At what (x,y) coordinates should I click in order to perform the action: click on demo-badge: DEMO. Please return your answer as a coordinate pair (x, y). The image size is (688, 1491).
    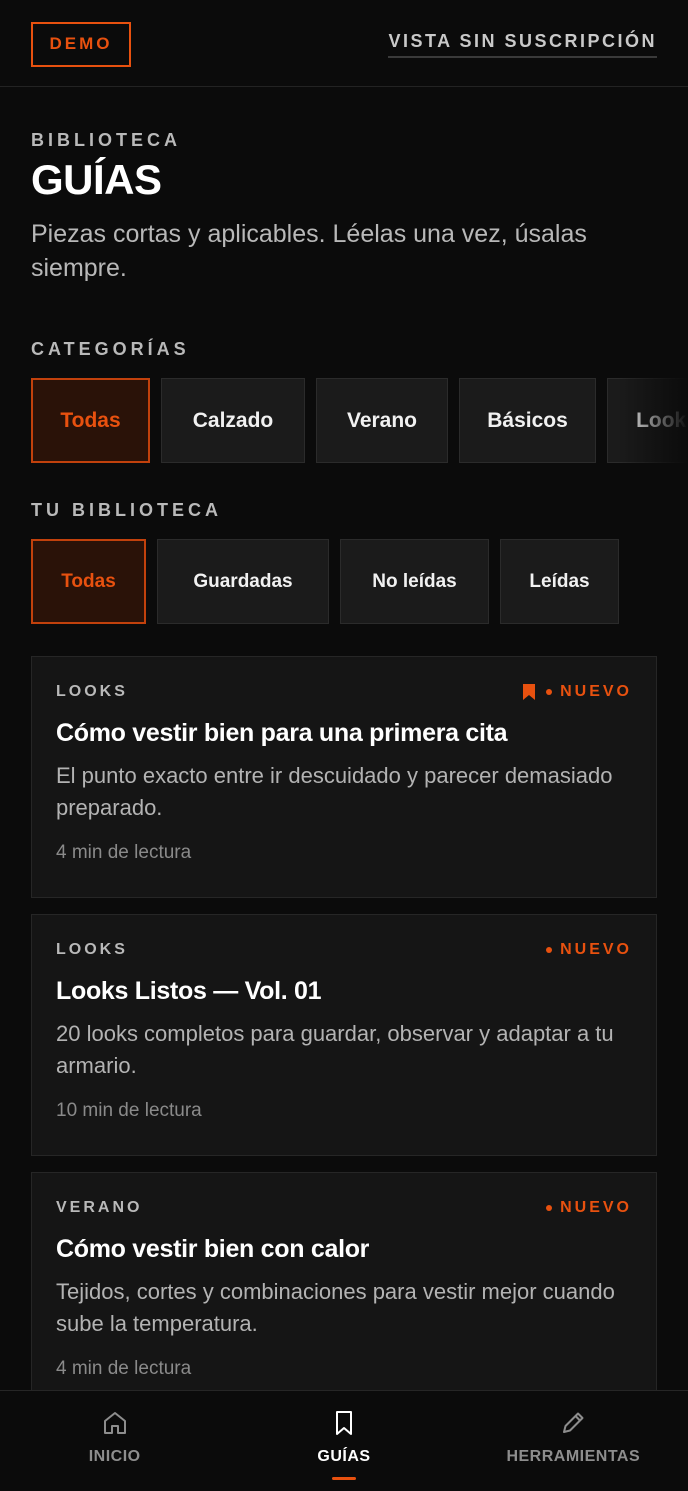
    Looking at the image, I should click on (81, 44).